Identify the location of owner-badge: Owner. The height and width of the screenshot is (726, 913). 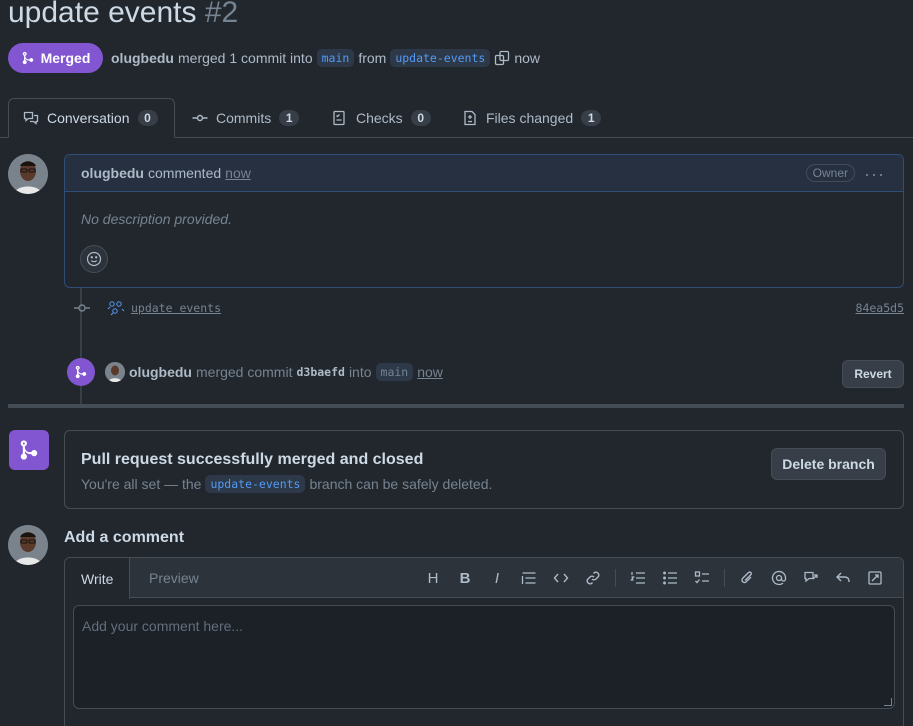
(830, 173).